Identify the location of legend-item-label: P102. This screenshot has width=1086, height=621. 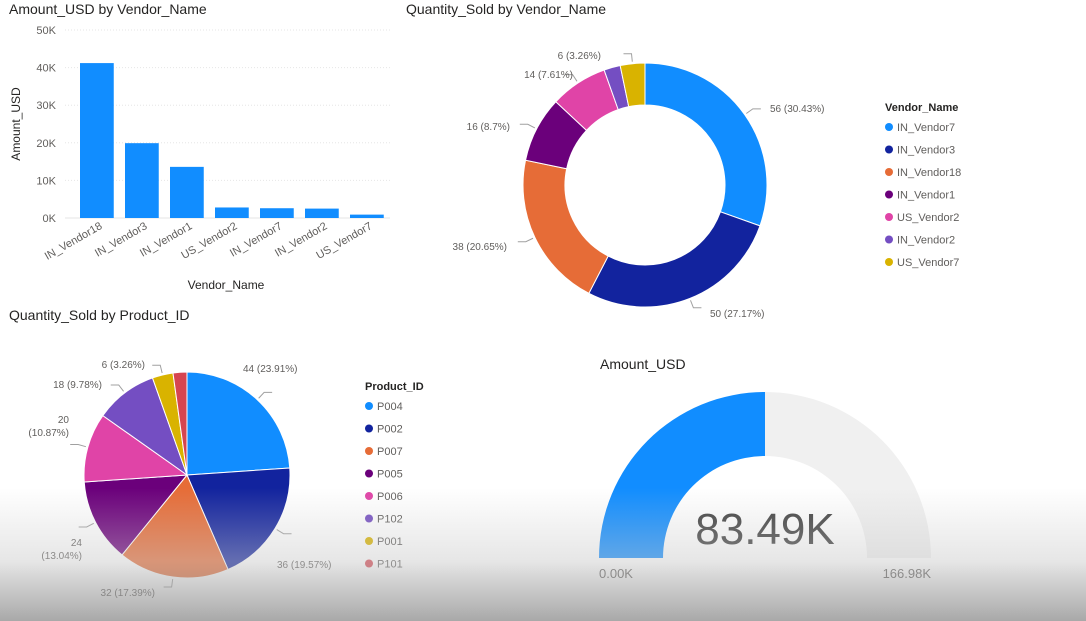
(390, 520).